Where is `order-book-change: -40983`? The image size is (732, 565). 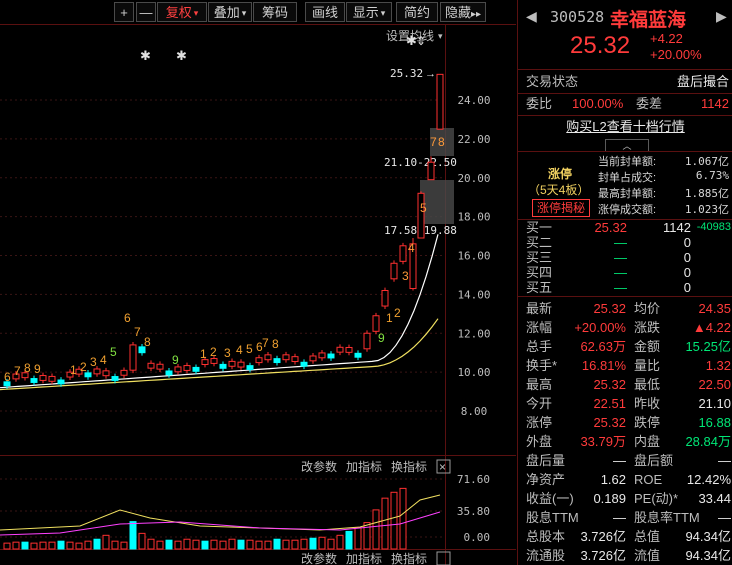
order-book-change: -40983 is located at coordinates (713, 227).